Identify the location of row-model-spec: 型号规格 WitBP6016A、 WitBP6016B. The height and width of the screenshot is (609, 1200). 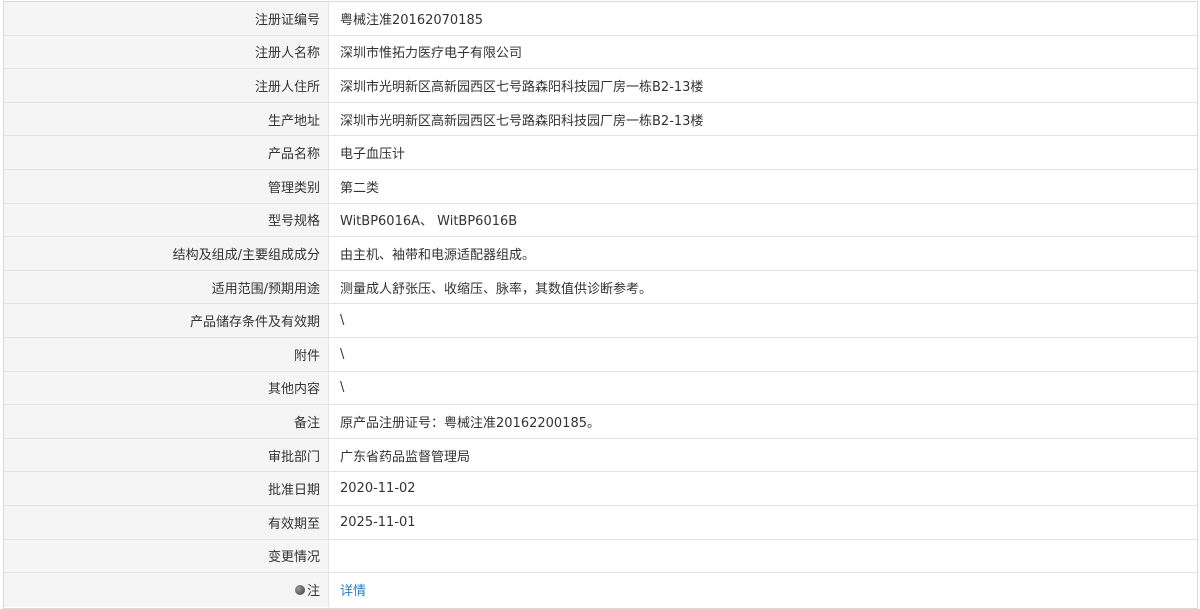
(600, 220).